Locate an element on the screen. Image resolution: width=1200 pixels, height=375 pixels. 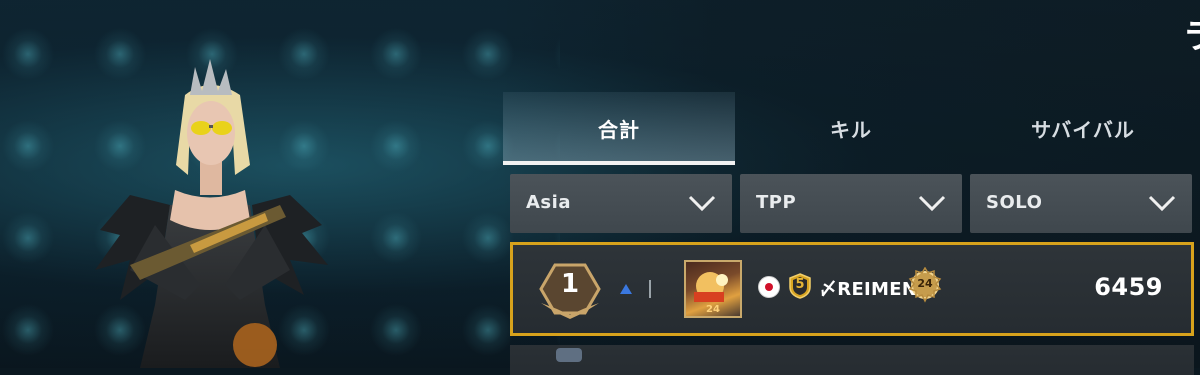
tab-survival-label: サバイバル is located at coordinates (1083, 130).